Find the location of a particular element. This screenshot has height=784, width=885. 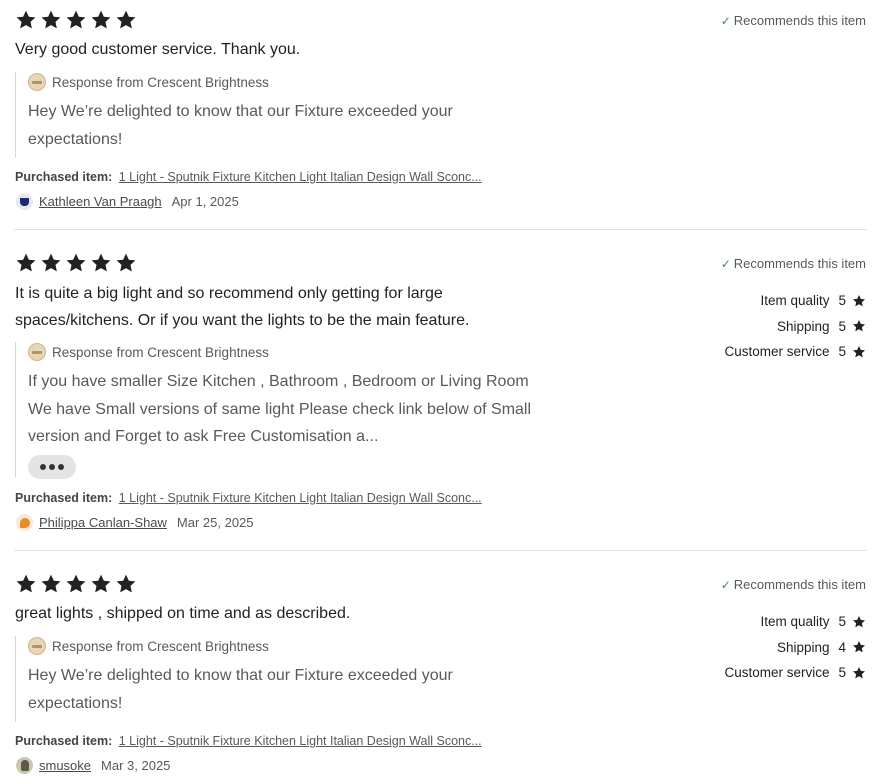

review-text: Very good customer service. Thank you. is located at coordinates (158, 49).